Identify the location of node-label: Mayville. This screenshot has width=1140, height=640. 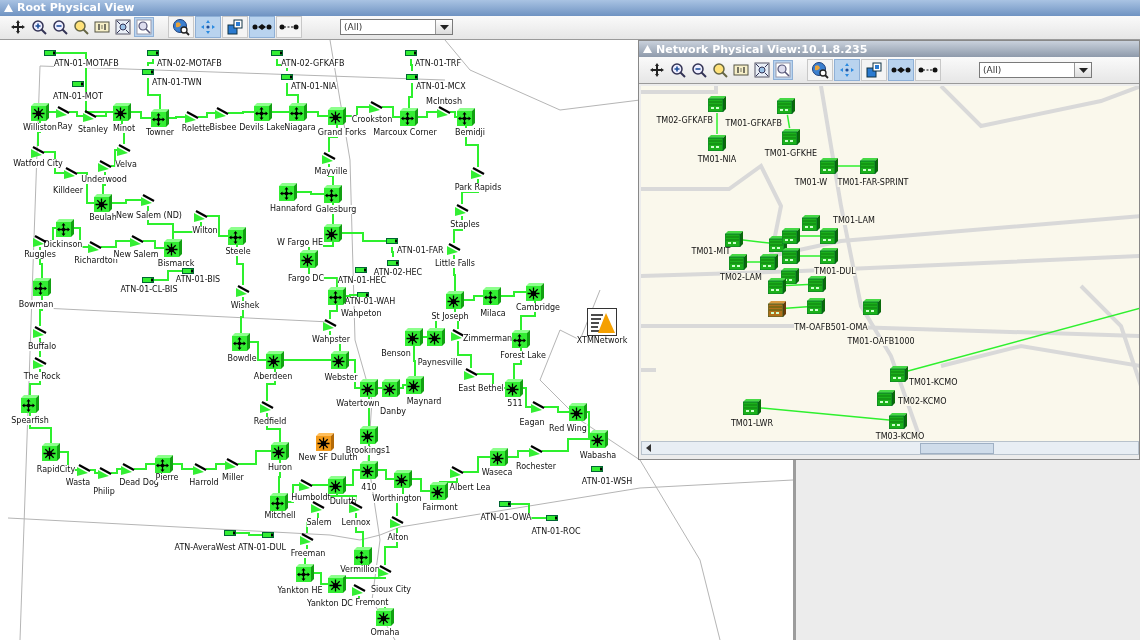
(331, 171).